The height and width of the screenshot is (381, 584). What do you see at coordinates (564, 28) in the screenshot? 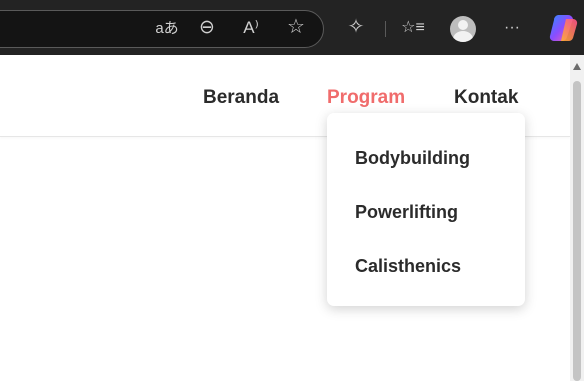
I see `copilot-icon` at bounding box center [564, 28].